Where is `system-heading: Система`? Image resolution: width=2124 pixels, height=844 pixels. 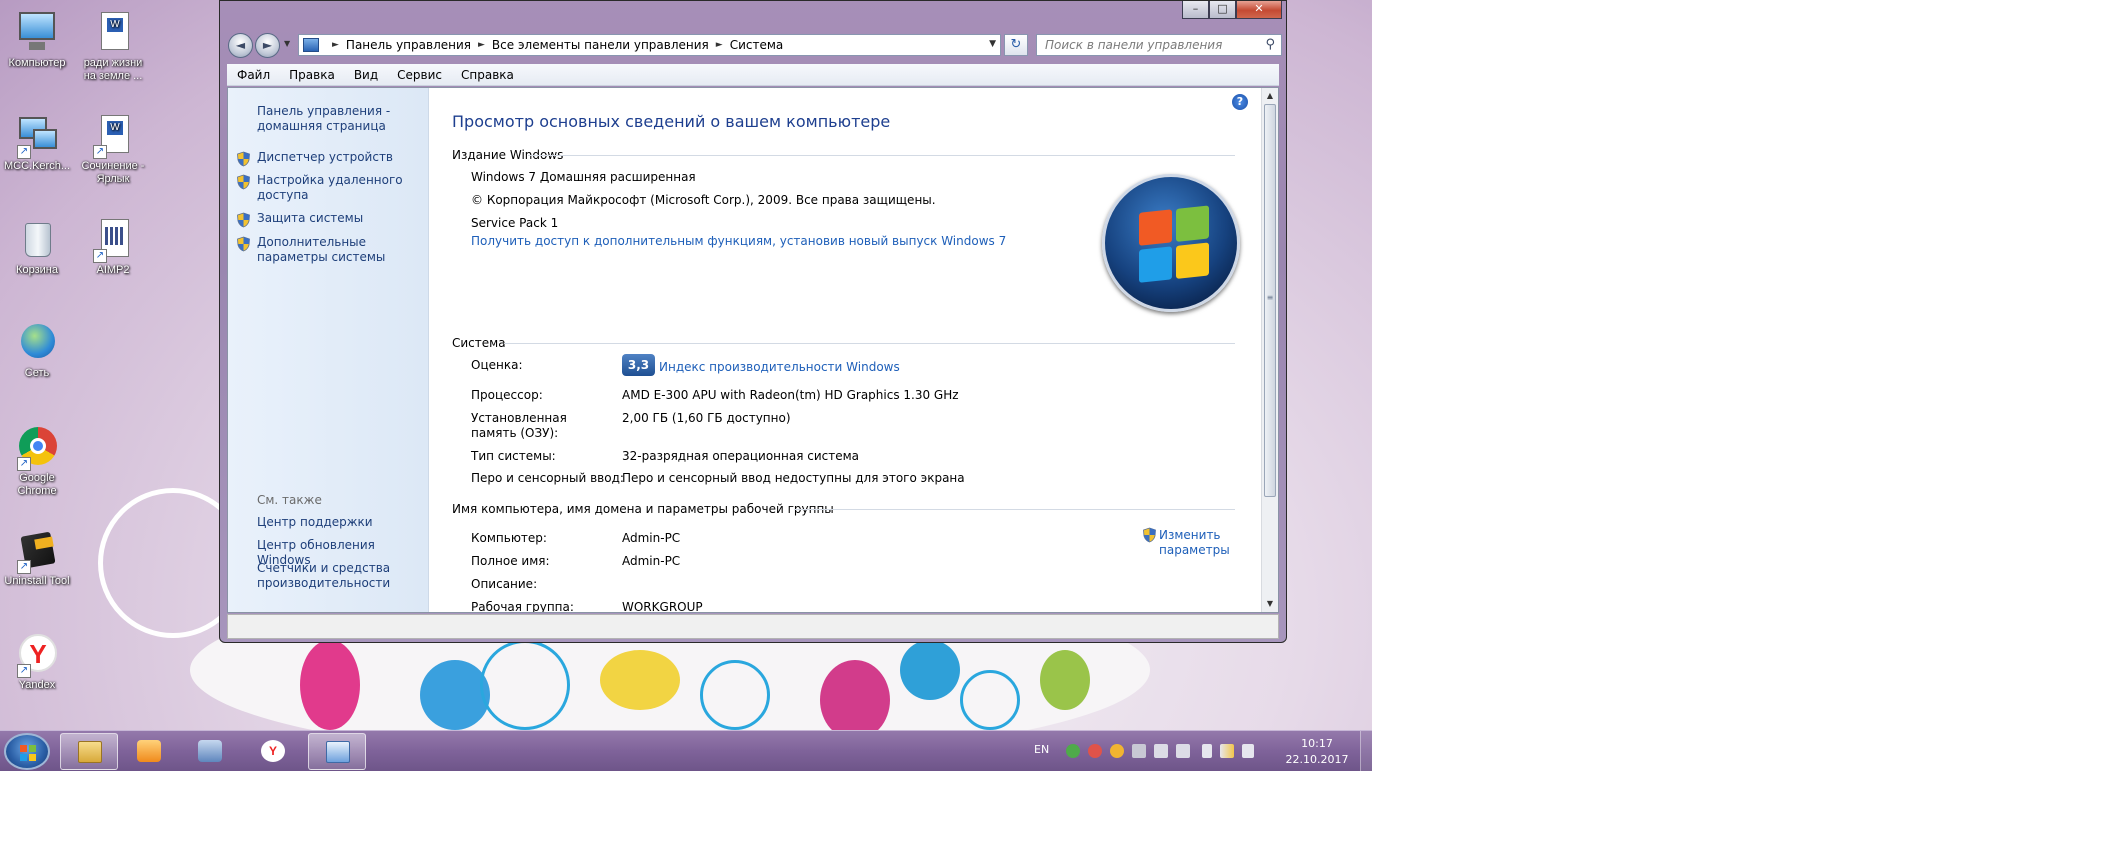
system-heading: Система is located at coordinates (479, 343).